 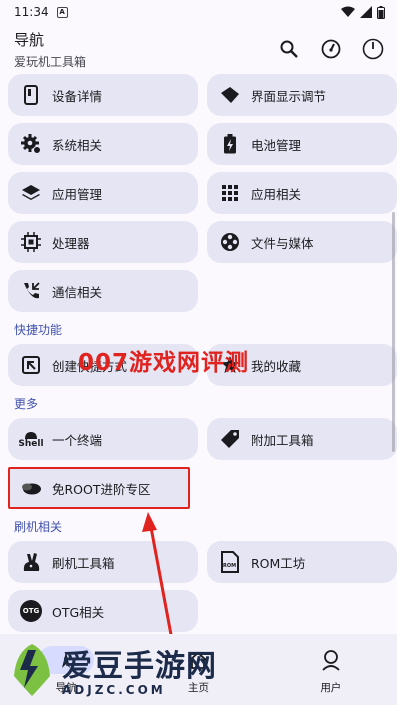 I want to click on card-battery: 电池管理, so click(x=302, y=144).